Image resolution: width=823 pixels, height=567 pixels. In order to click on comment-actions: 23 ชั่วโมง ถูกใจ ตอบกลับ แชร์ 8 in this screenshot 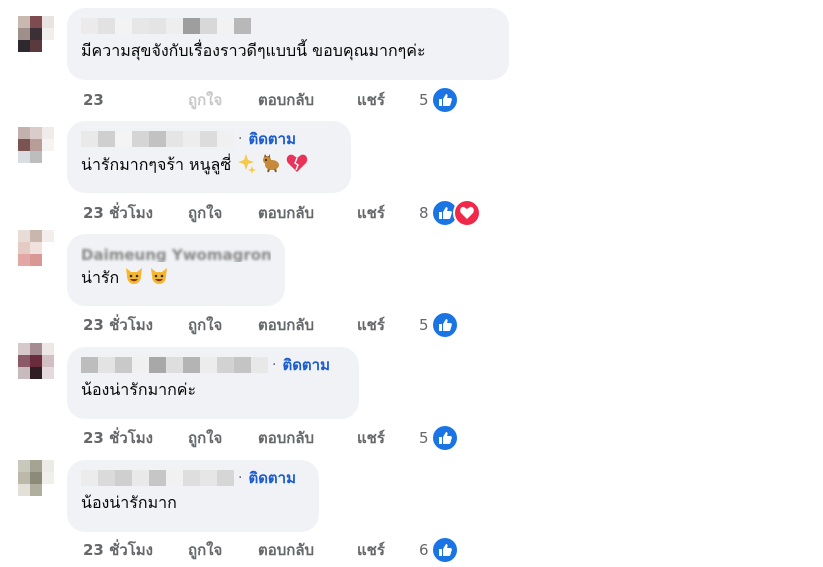, I will do `click(282, 213)`.